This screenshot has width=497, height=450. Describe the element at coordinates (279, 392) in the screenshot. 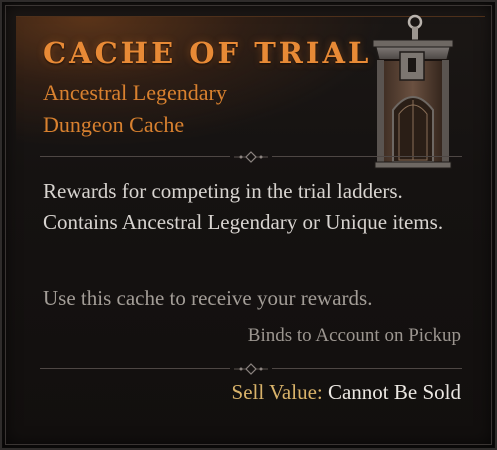

I see `sell-value-label: Sell Value:` at that location.